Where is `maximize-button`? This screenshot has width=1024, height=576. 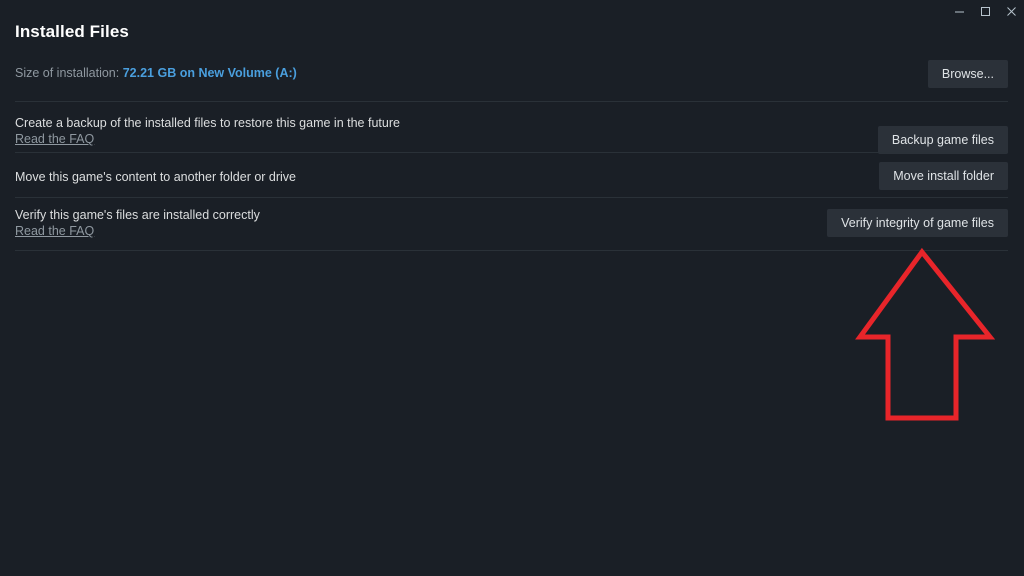
maximize-button is located at coordinates (985, 11).